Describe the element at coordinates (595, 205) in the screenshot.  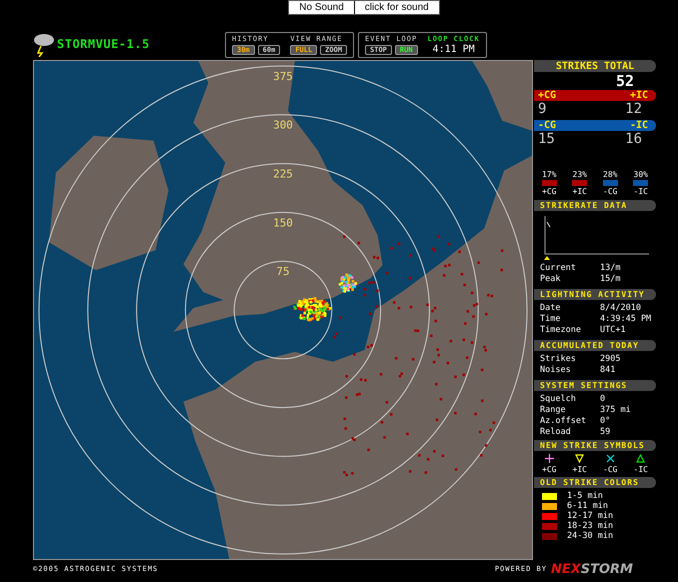
I see `section-header: STRIKERATE DATA` at that location.